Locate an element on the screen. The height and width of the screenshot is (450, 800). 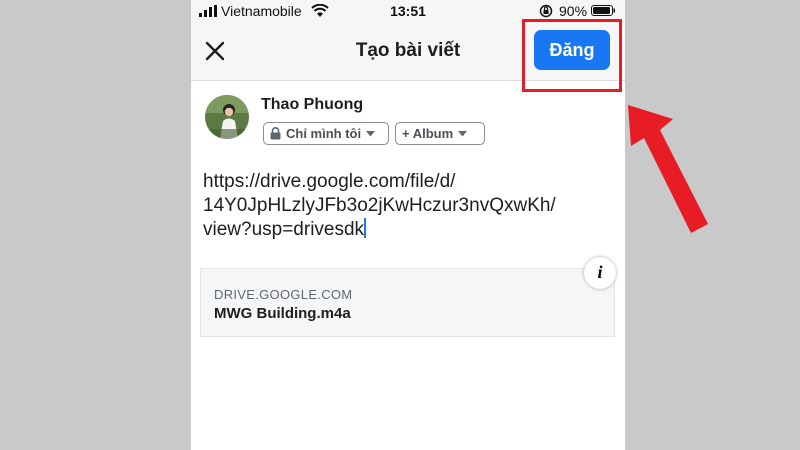
post-text-line: view?usp=drivesdk is located at coordinates (408, 230).